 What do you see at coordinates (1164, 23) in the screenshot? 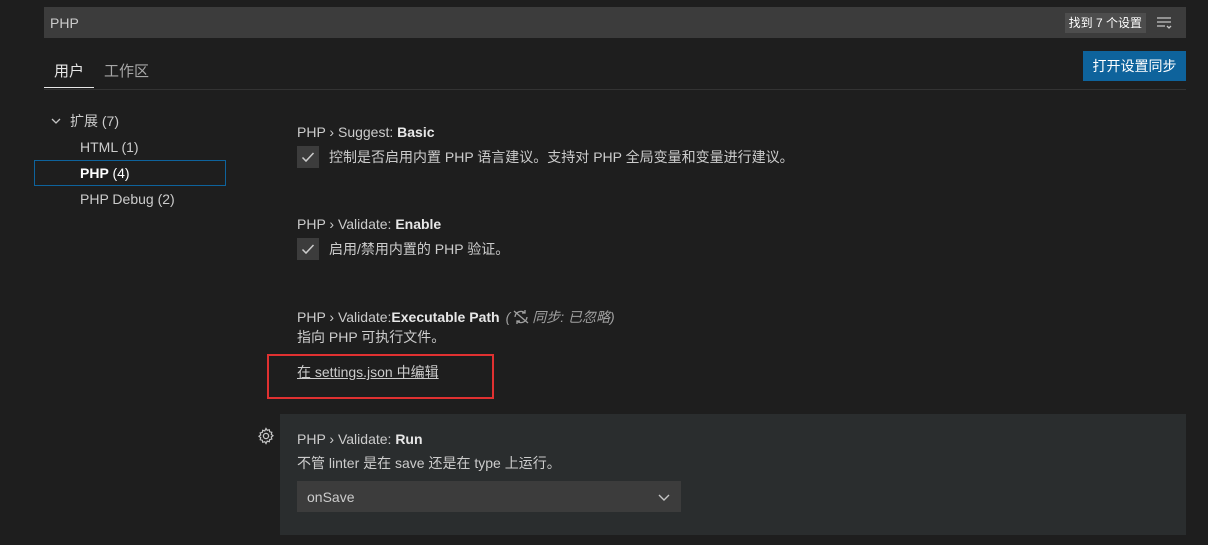
I see `filter-icon` at bounding box center [1164, 23].